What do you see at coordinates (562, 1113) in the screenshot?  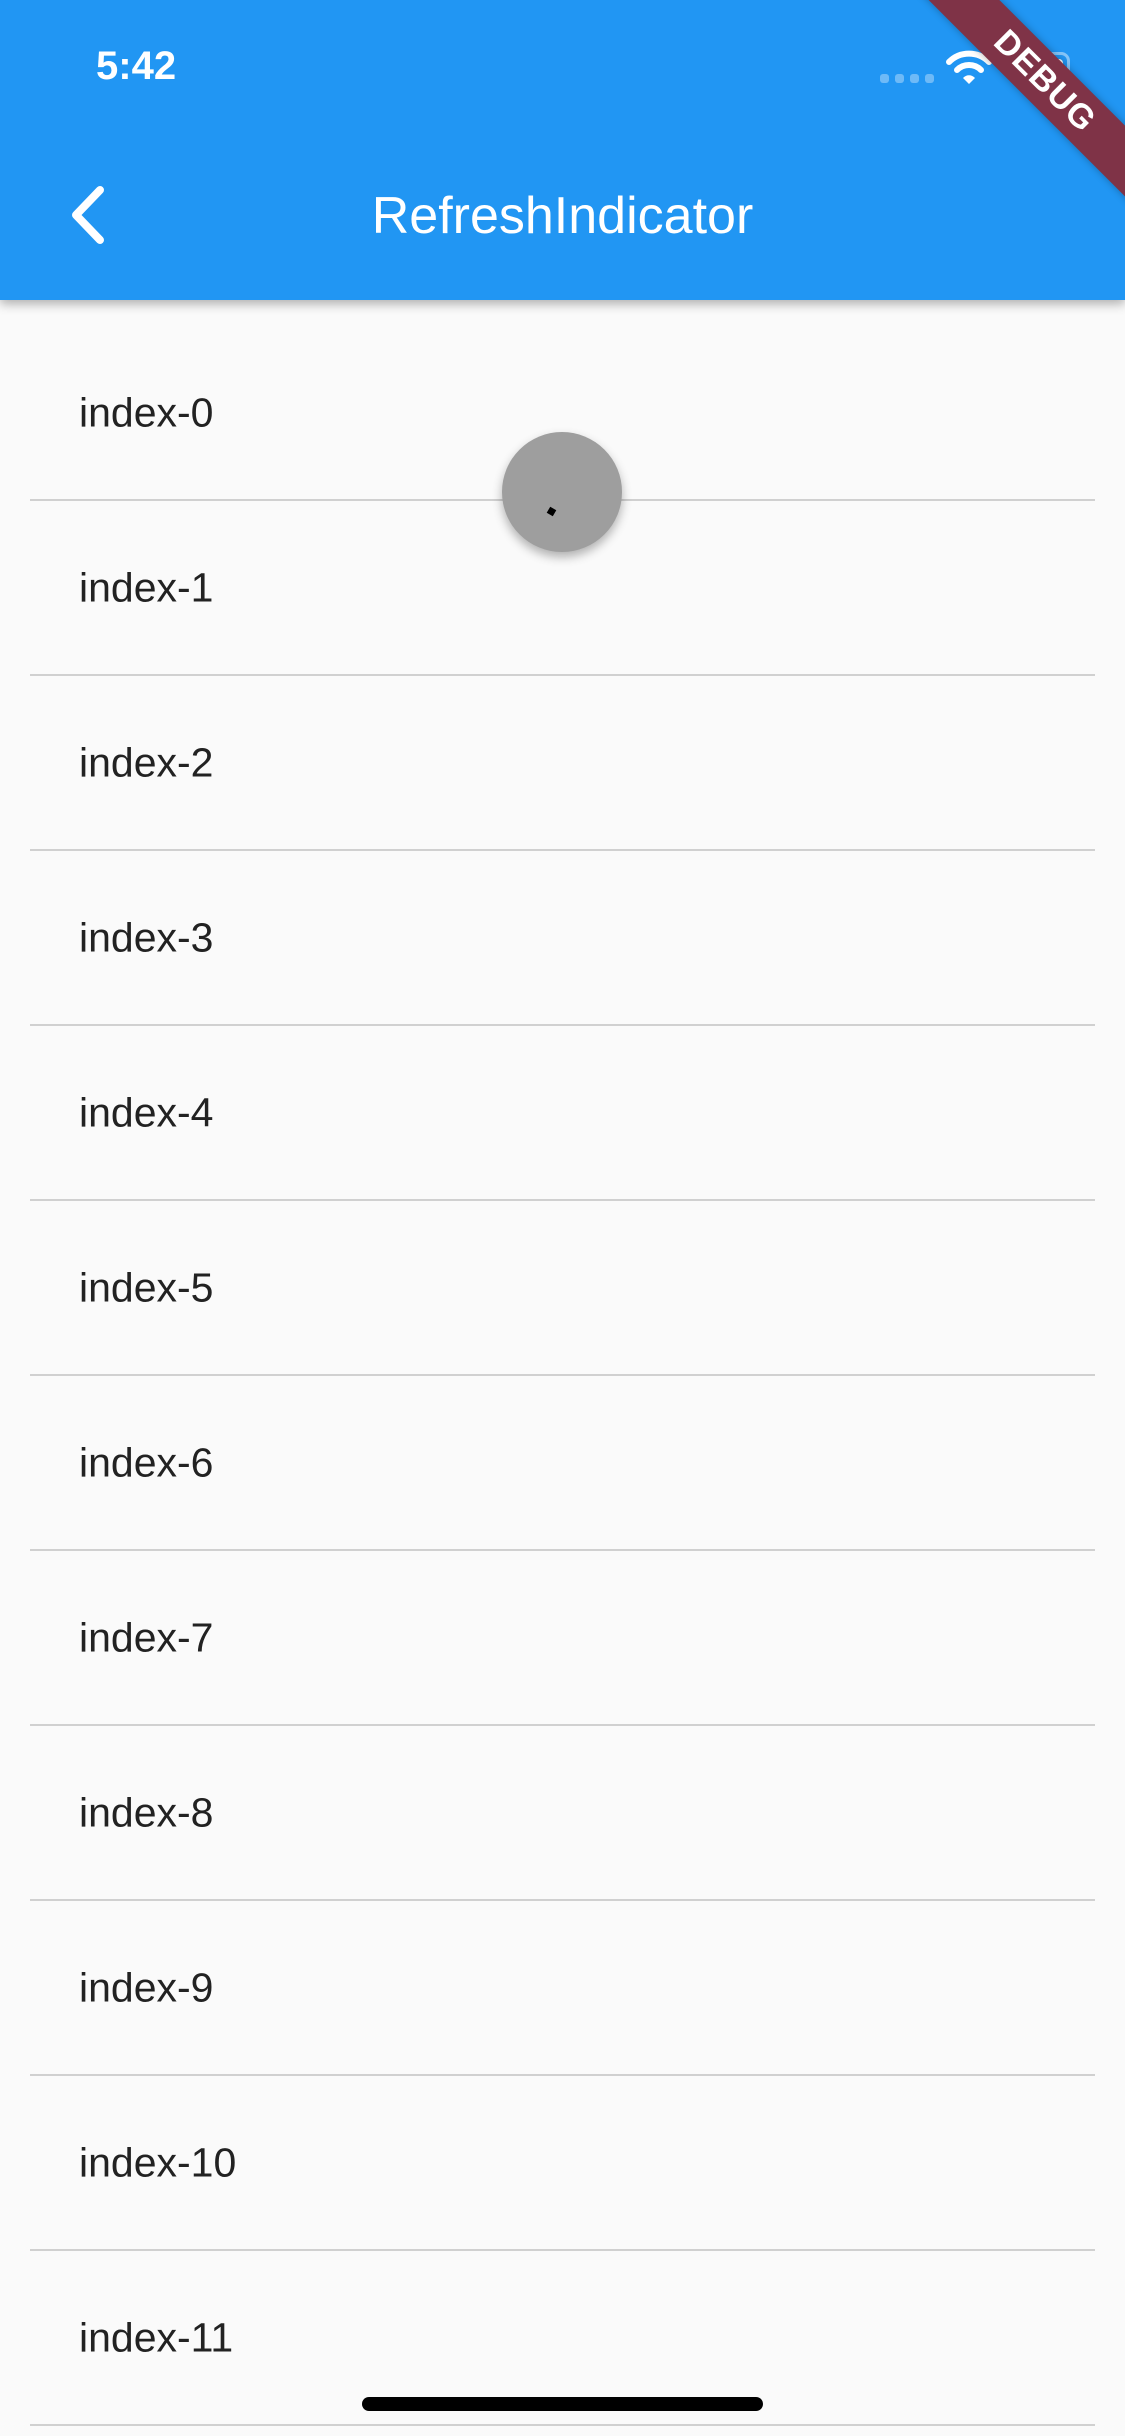 I see `list-item: index-4` at bounding box center [562, 1113].